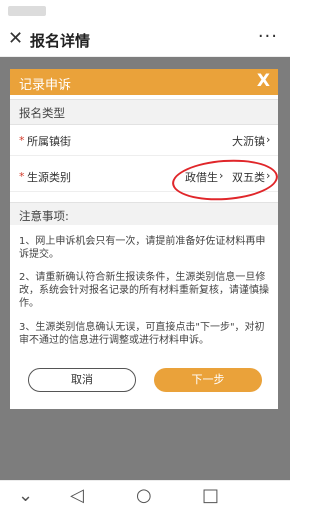 The height and width of the screenshot is (516, 320). What do you see at coordinates (25, 495) in the screenshot?
I see `chevron-down-icon: ⌄` at bounding box center [25, 495].